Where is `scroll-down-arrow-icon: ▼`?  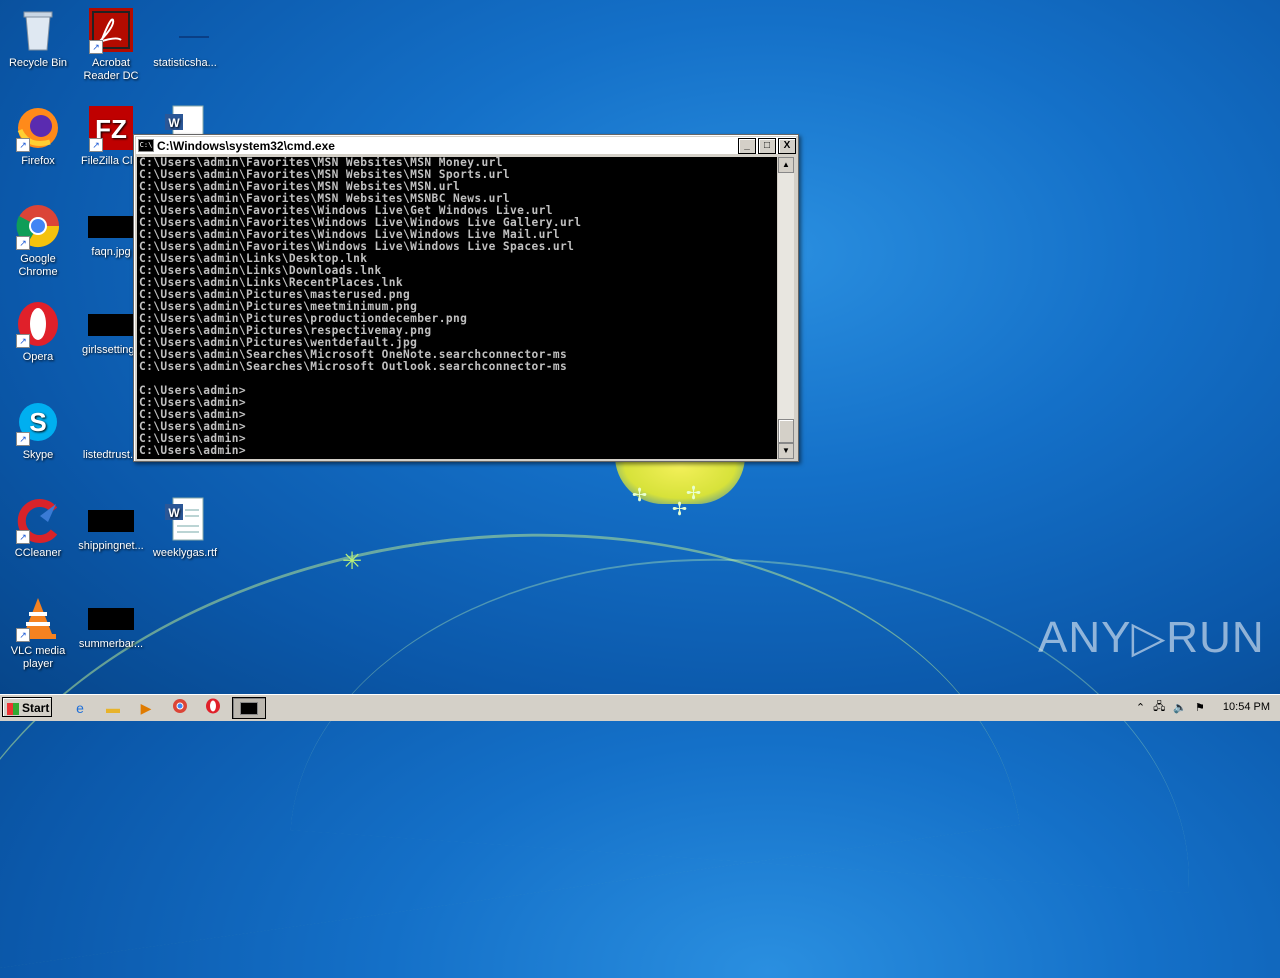
scroll-down-arrow-icon: ▼ is located at coordinates (786, 451).